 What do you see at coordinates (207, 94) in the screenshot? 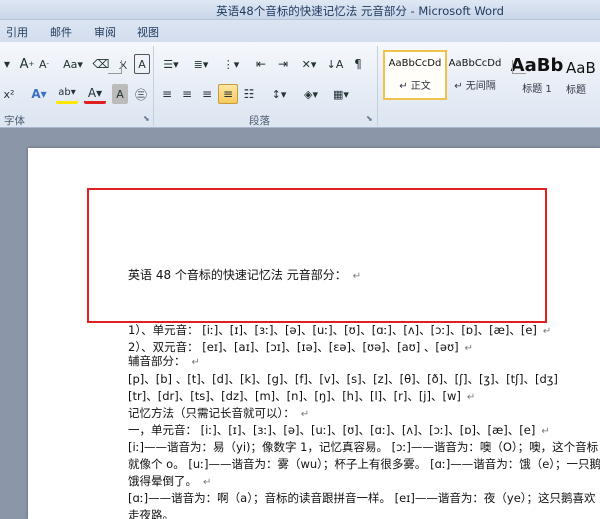
I see `align-right-icon: ≡` at bounding box center [207, 94].